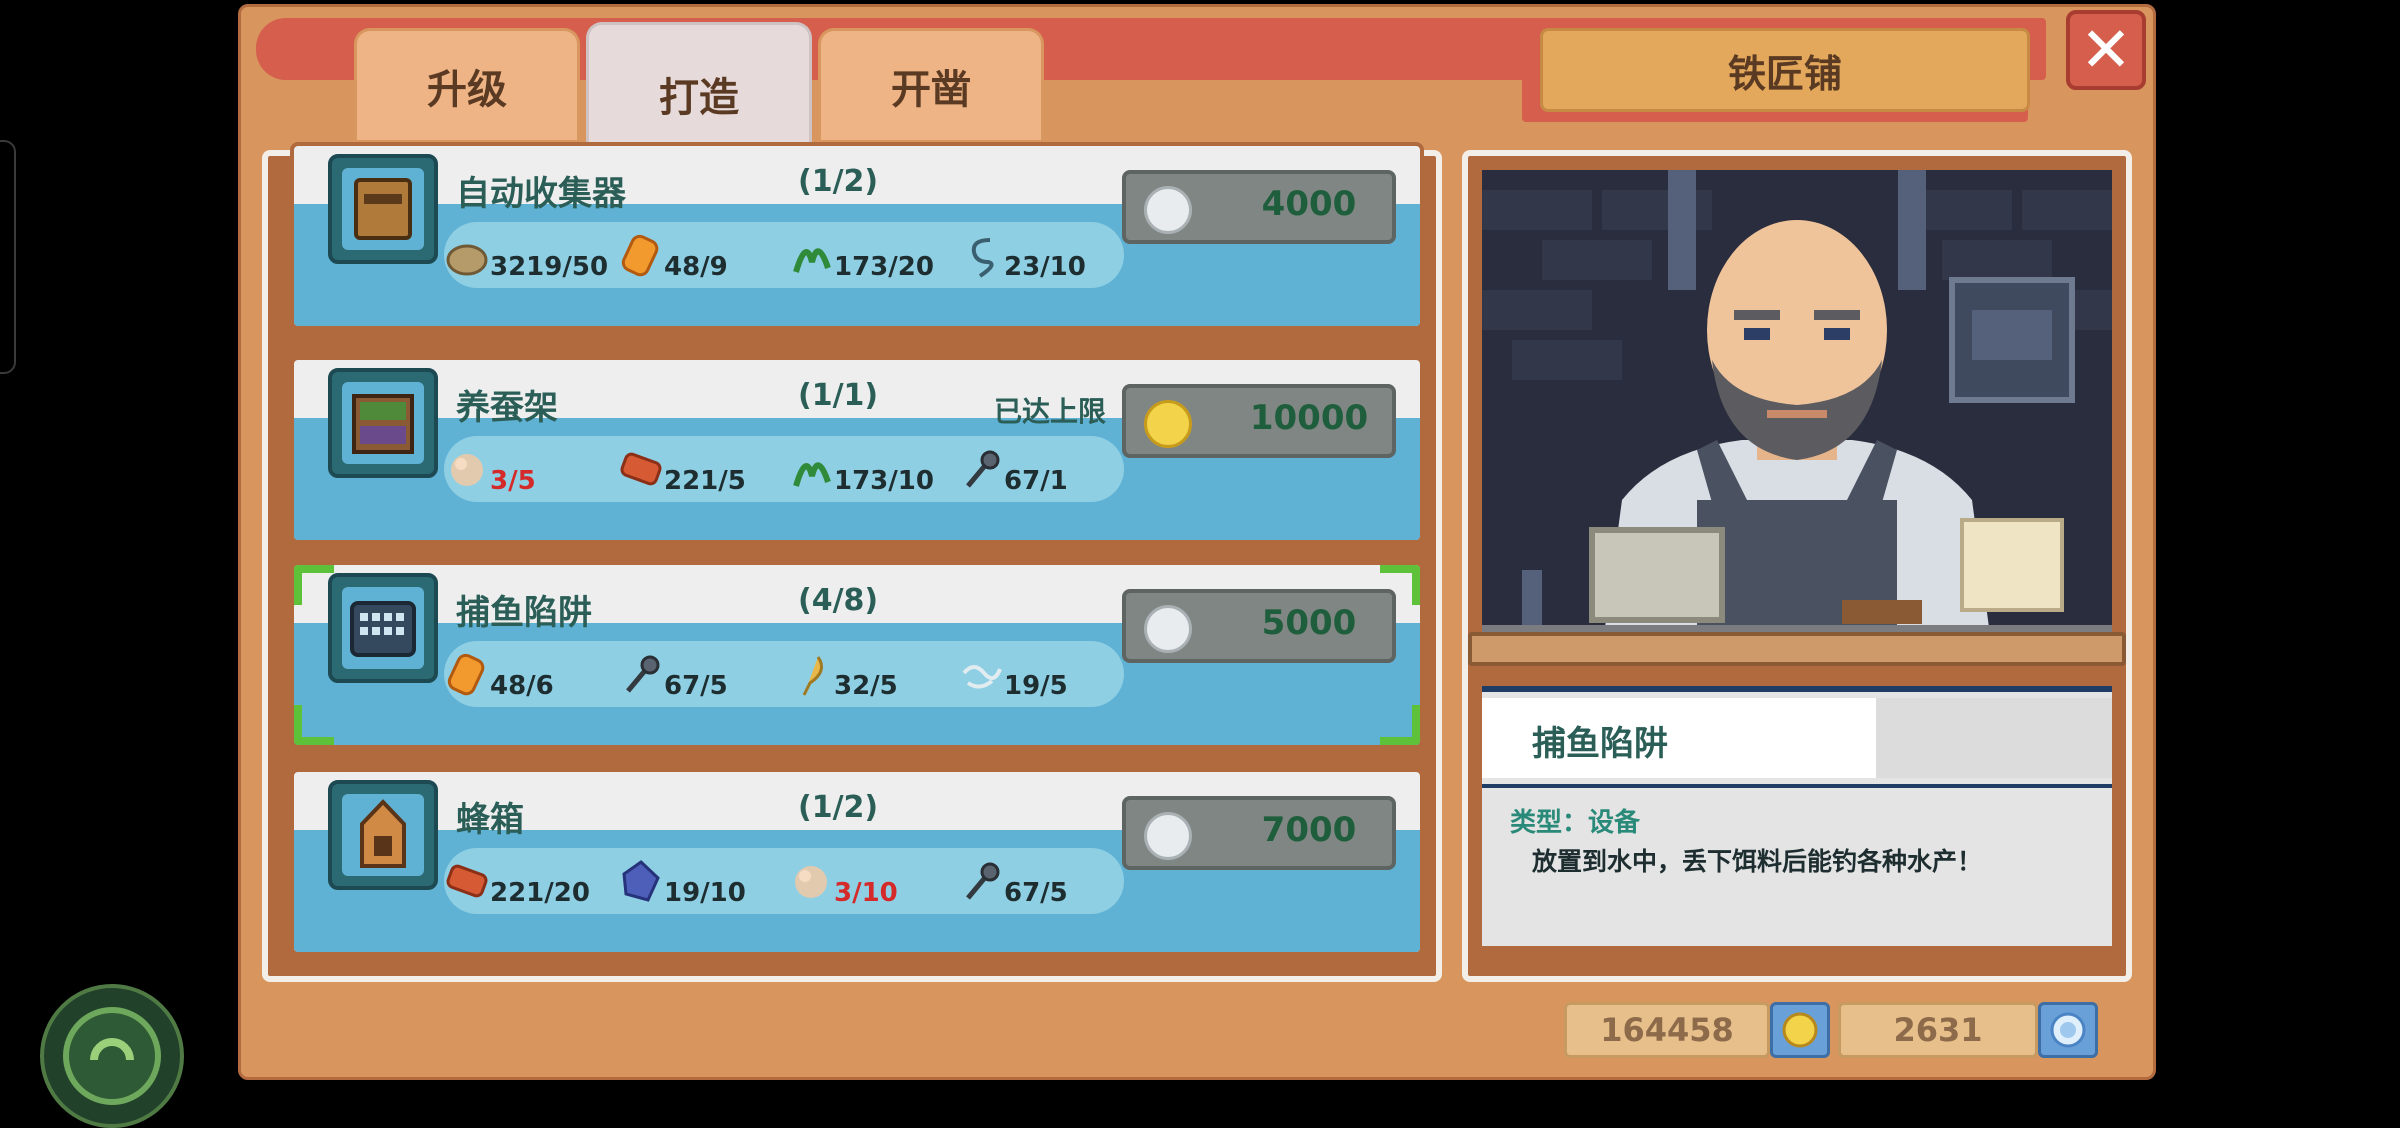  I want to click on material-qty: 48/6, so click(522, 686).